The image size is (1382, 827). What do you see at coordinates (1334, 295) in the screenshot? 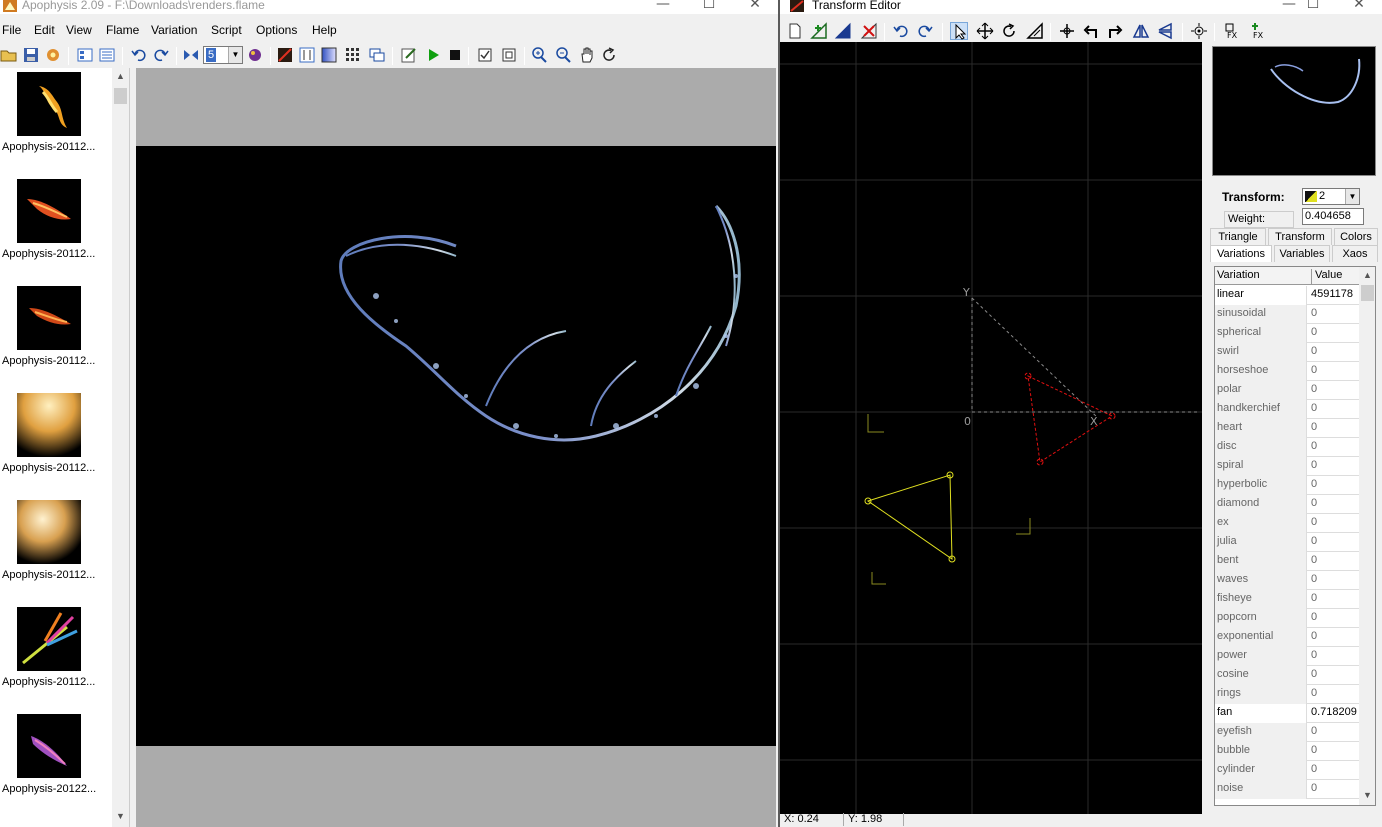
I see `variation-value: 4591178` at bounding box center [1334, 295].